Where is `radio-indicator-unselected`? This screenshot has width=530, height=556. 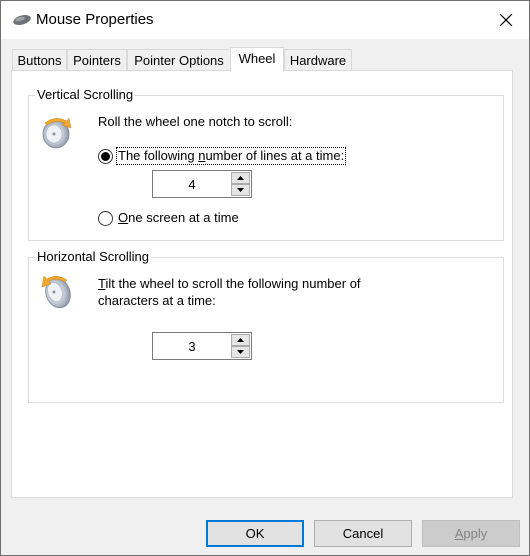 radio-indicator-unselected is located at coordinates (105, 218).